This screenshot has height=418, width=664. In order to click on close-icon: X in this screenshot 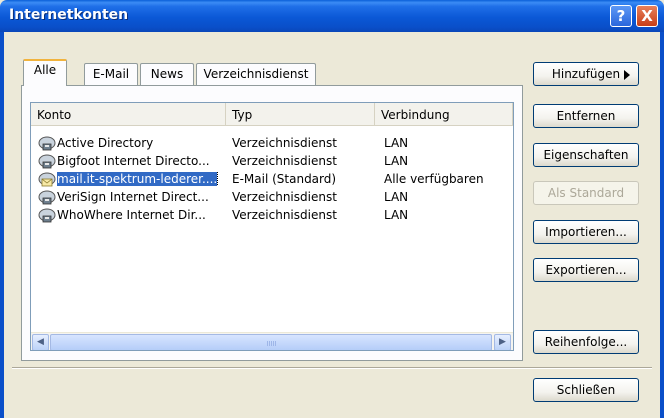, I will do `click(647, 16)`.